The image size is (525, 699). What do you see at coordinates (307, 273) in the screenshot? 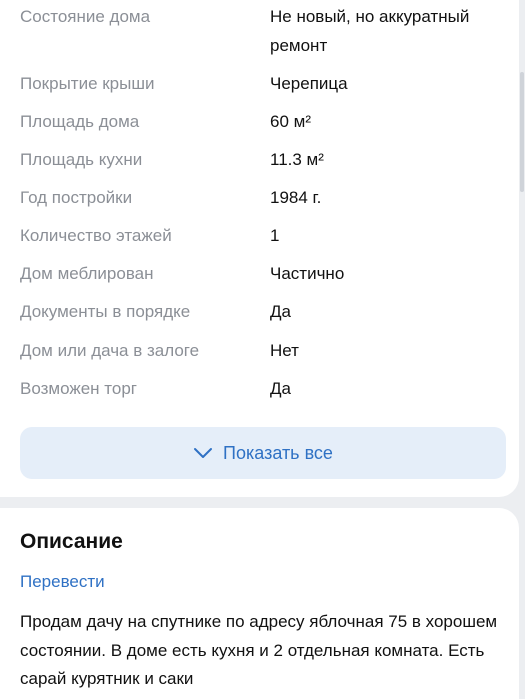
I see `detail-value: Частично` at bounding box center [307, 273].